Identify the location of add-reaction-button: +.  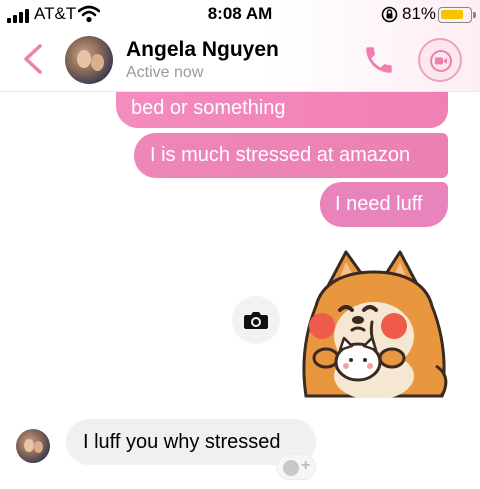
(296, 467).